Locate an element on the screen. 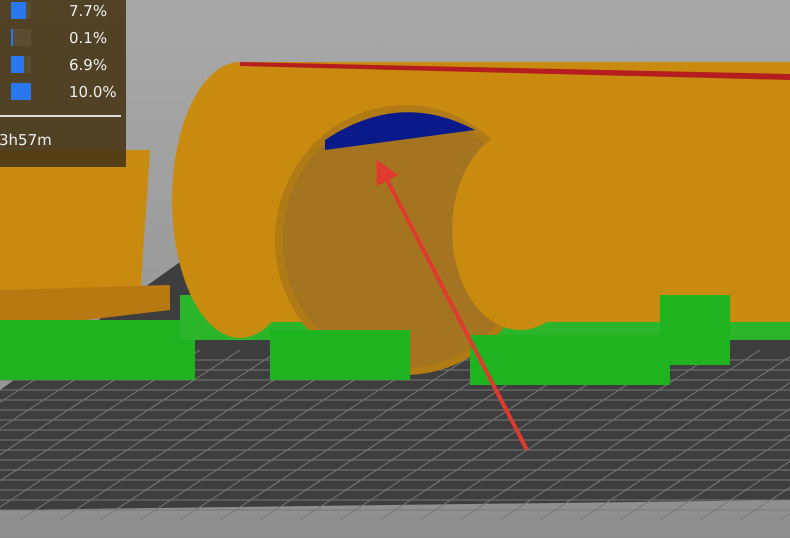  print-time: 3h57m is located at coordinates (26, 140).